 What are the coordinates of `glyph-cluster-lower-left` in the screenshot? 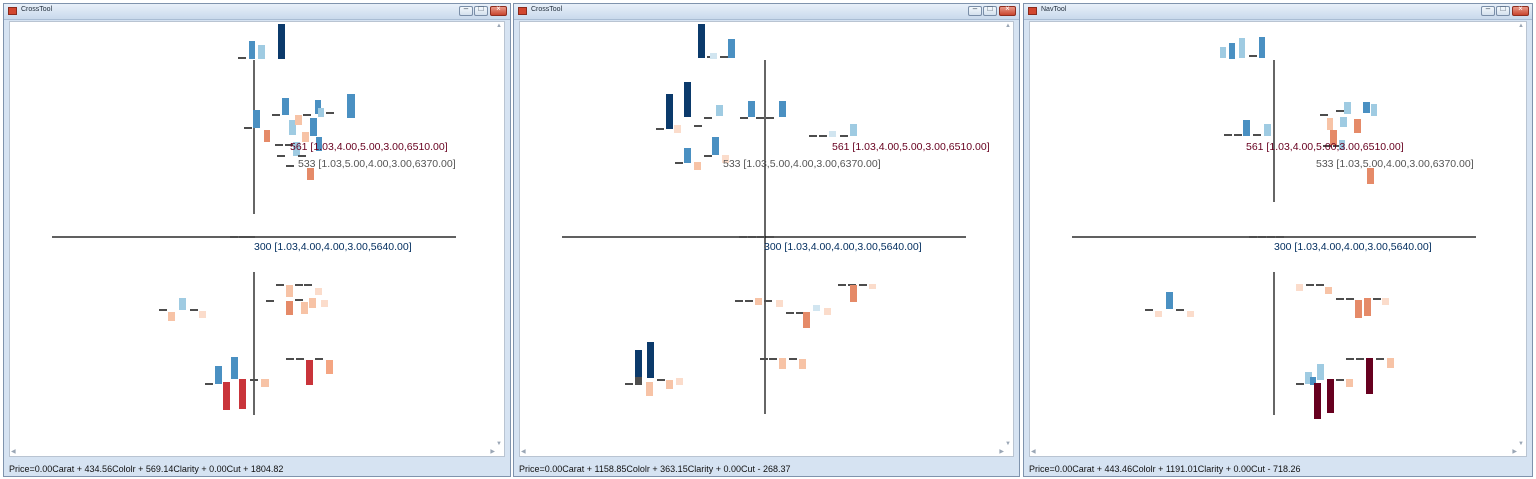 It's located at (182, 309).